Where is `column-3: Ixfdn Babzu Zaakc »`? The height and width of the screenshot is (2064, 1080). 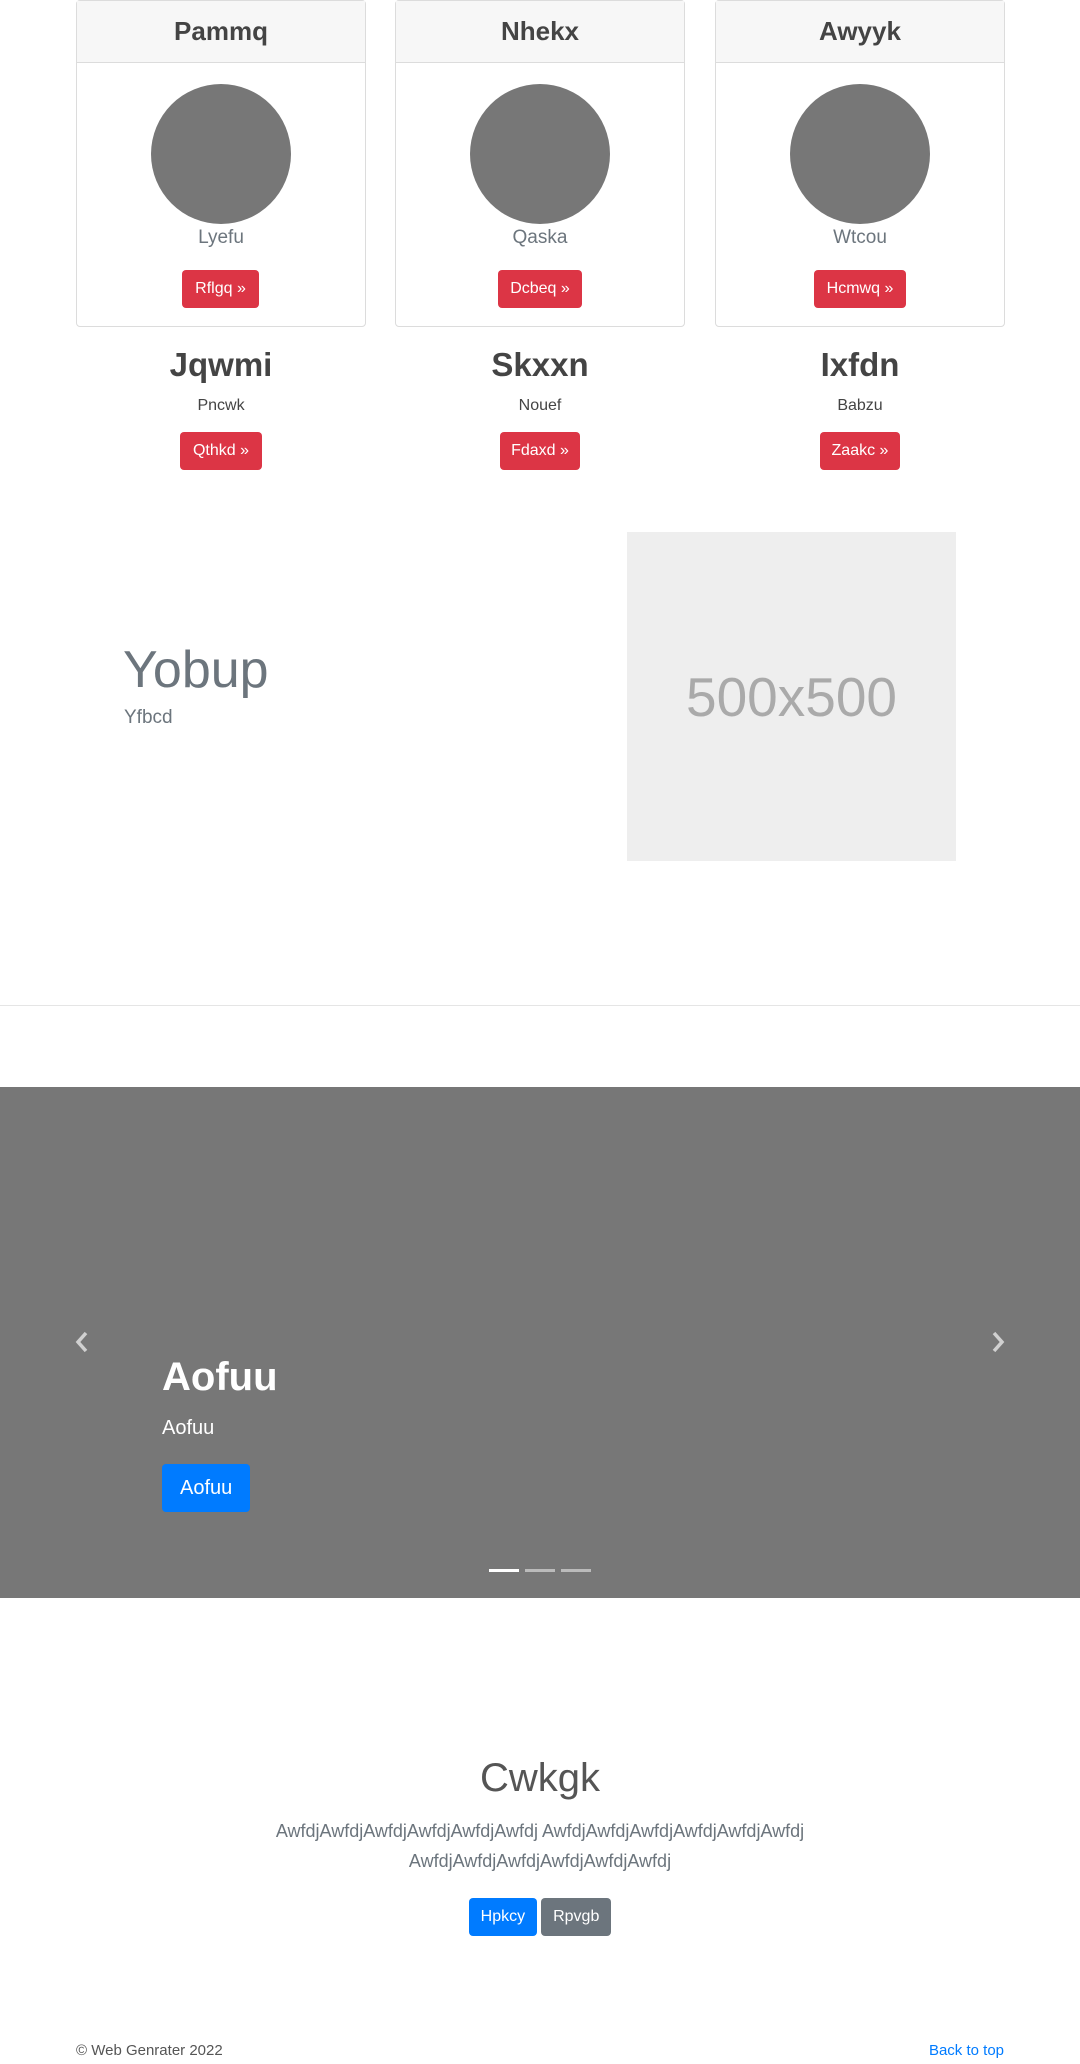 column-3: Ixfdn Babzu Zaakc » is located at coordinates (860, 406).